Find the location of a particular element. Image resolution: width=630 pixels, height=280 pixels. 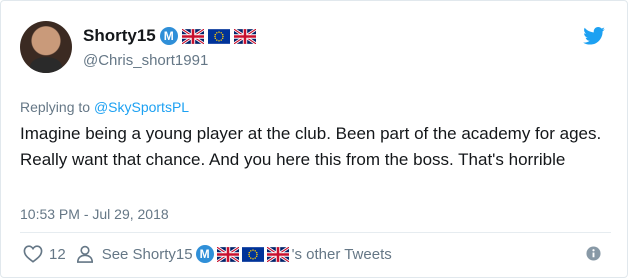

avatar is located at coordinates (46, 47).